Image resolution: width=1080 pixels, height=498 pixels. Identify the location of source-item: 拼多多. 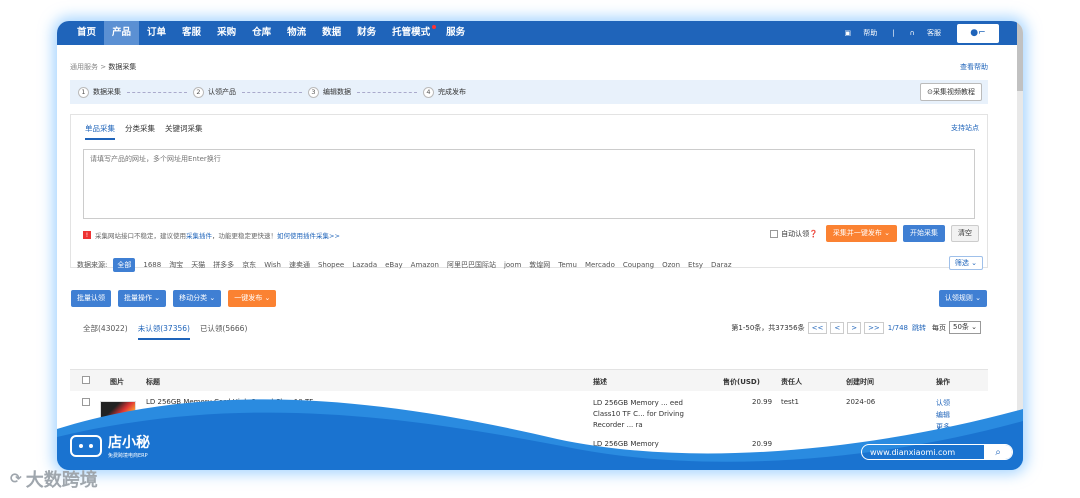
(223, 265).